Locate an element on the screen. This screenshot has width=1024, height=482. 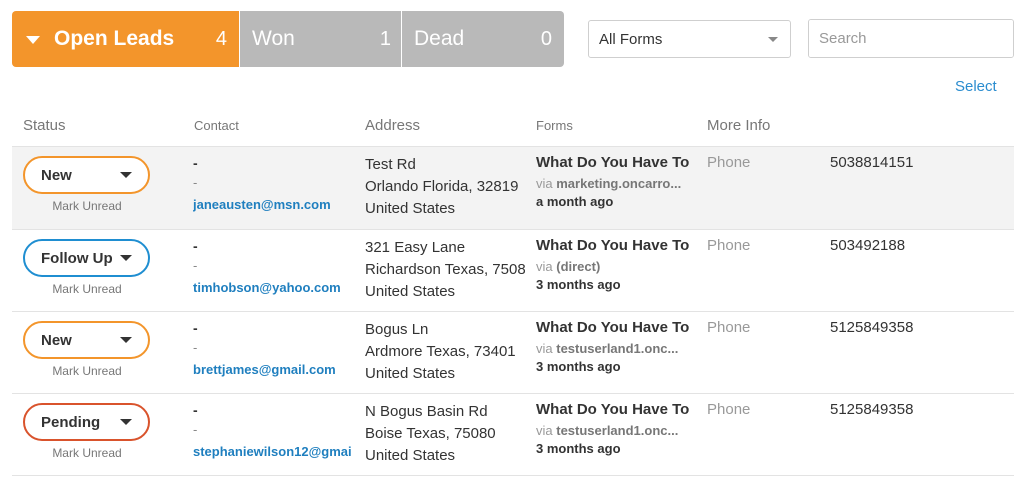
tab-won-count: 1 is located at coordinates (385, 38).